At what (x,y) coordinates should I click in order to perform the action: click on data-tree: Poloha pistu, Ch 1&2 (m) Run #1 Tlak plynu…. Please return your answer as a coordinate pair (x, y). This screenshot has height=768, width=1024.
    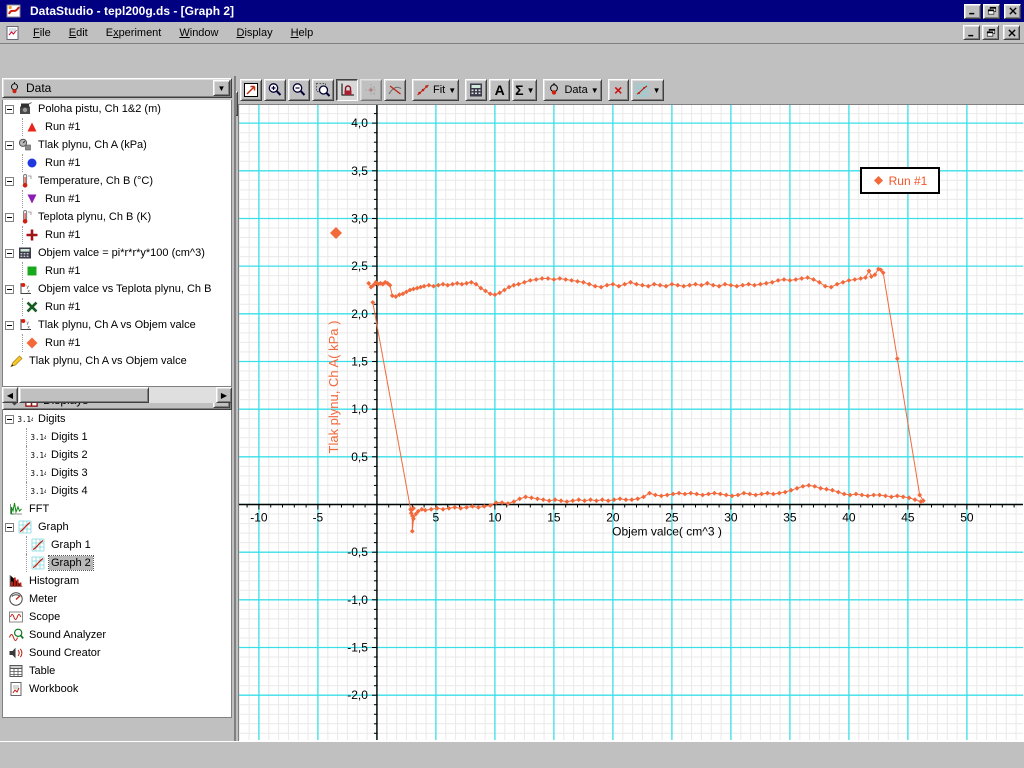
    Looking at the image, I should click on (117, 243).